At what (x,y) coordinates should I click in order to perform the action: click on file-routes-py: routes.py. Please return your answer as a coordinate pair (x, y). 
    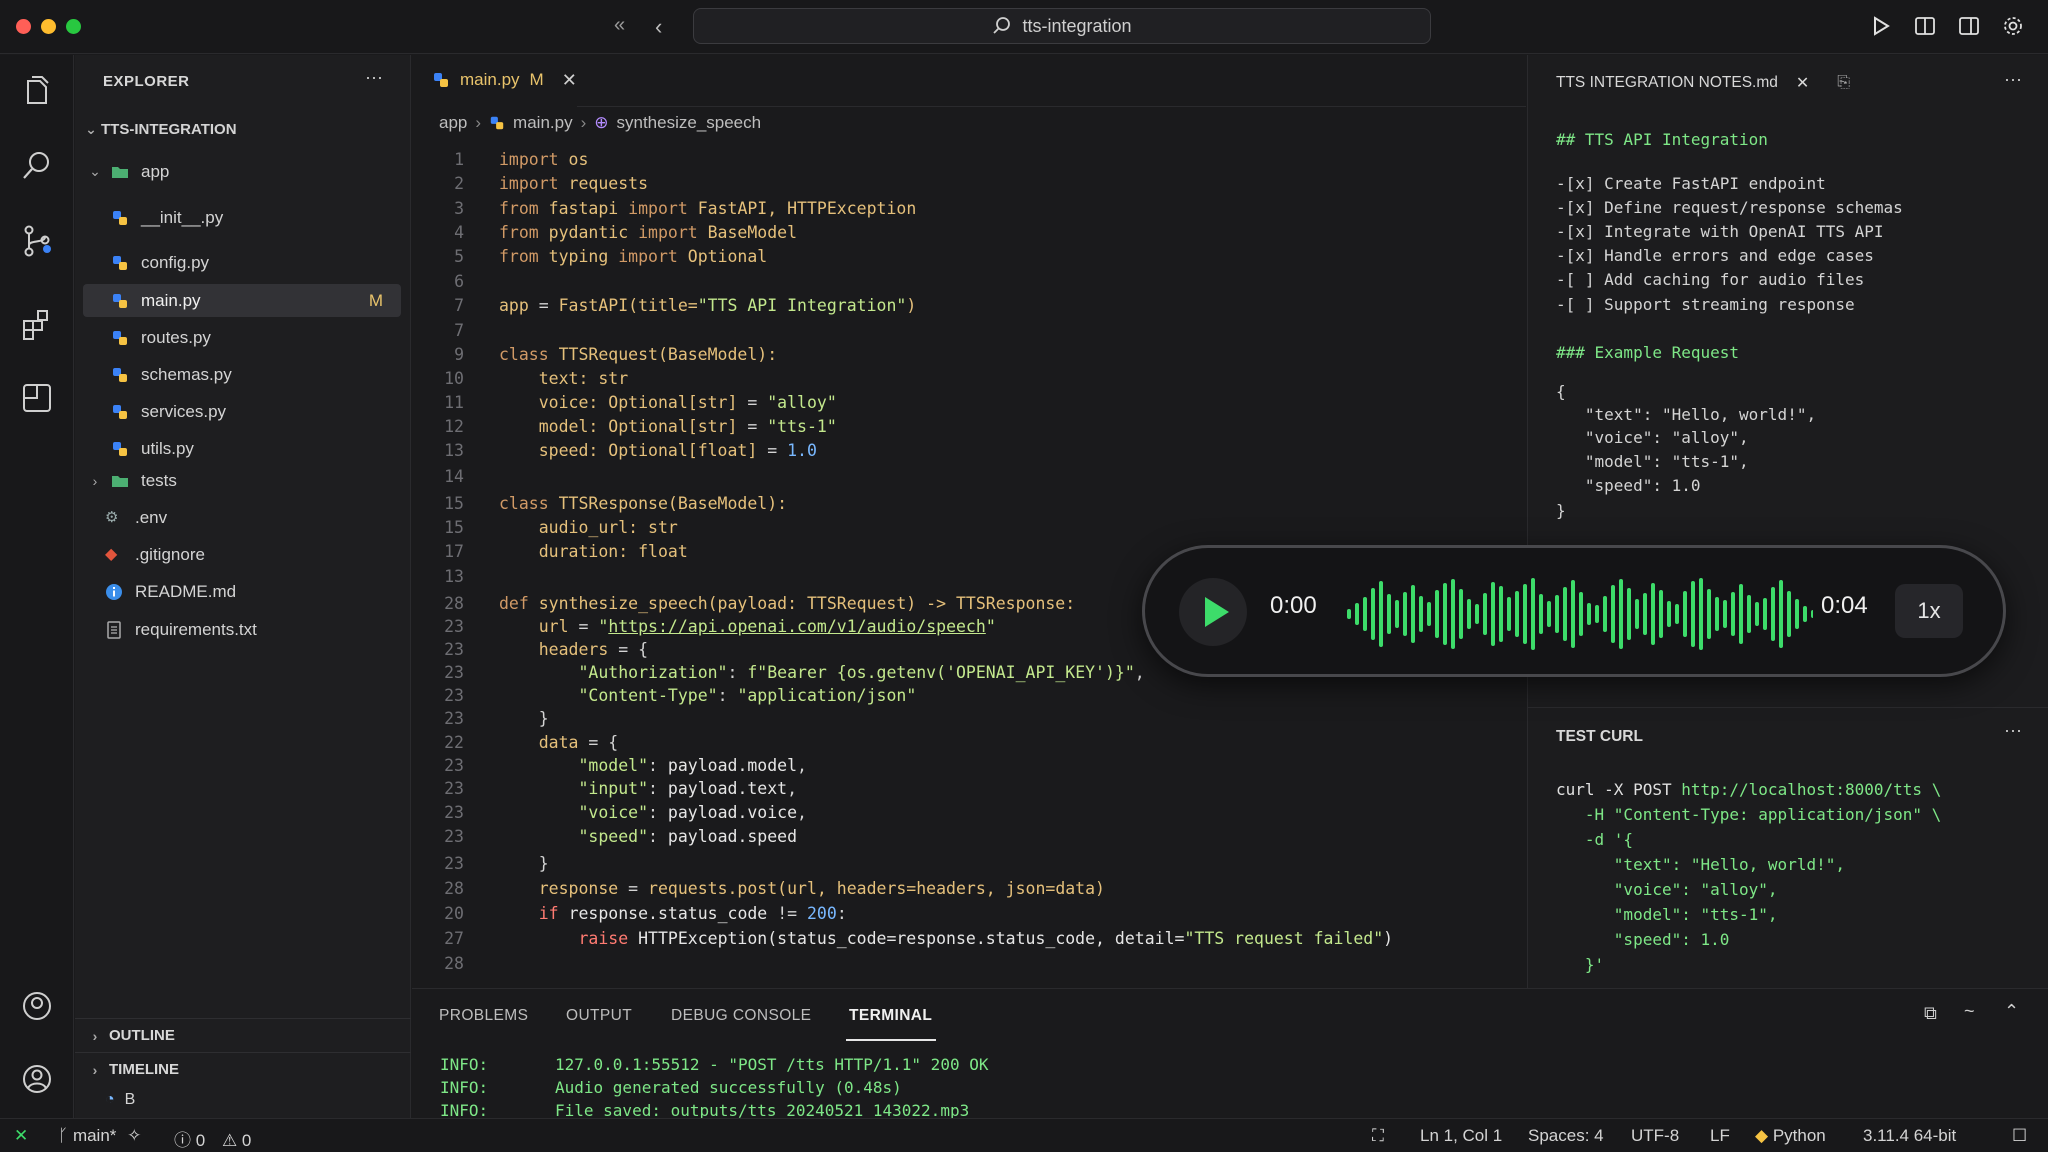
    Looking at the image, I should click on (242, 337).